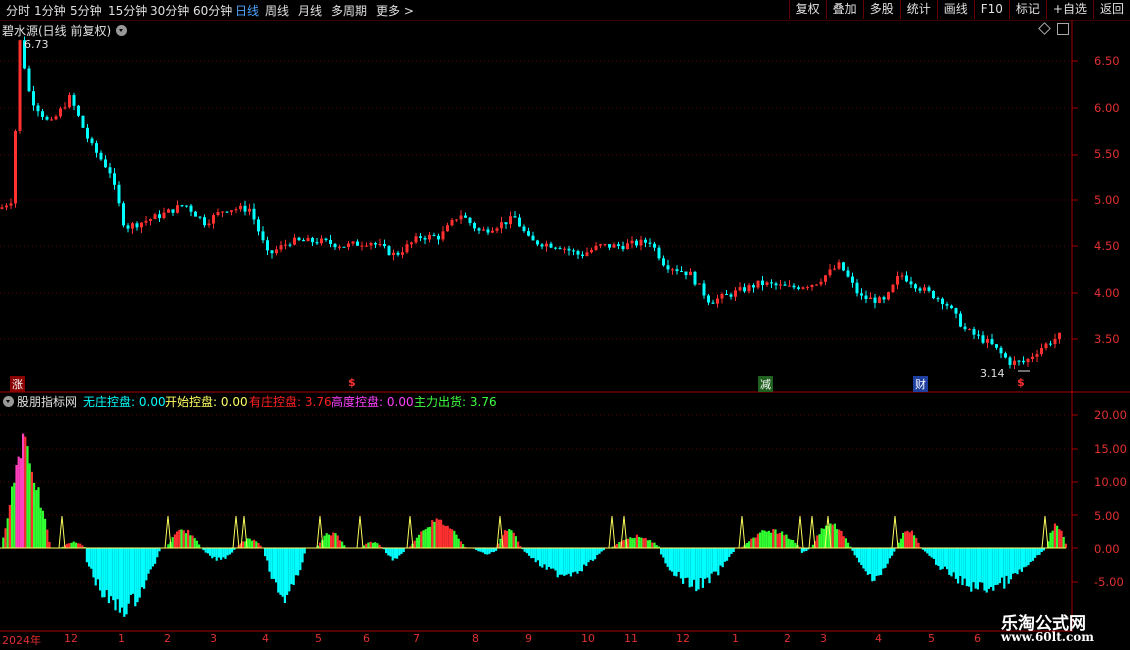  Describe the element at coordinates (683, 638) in the screenshot. I see `x-axis-label: 12` at that location.